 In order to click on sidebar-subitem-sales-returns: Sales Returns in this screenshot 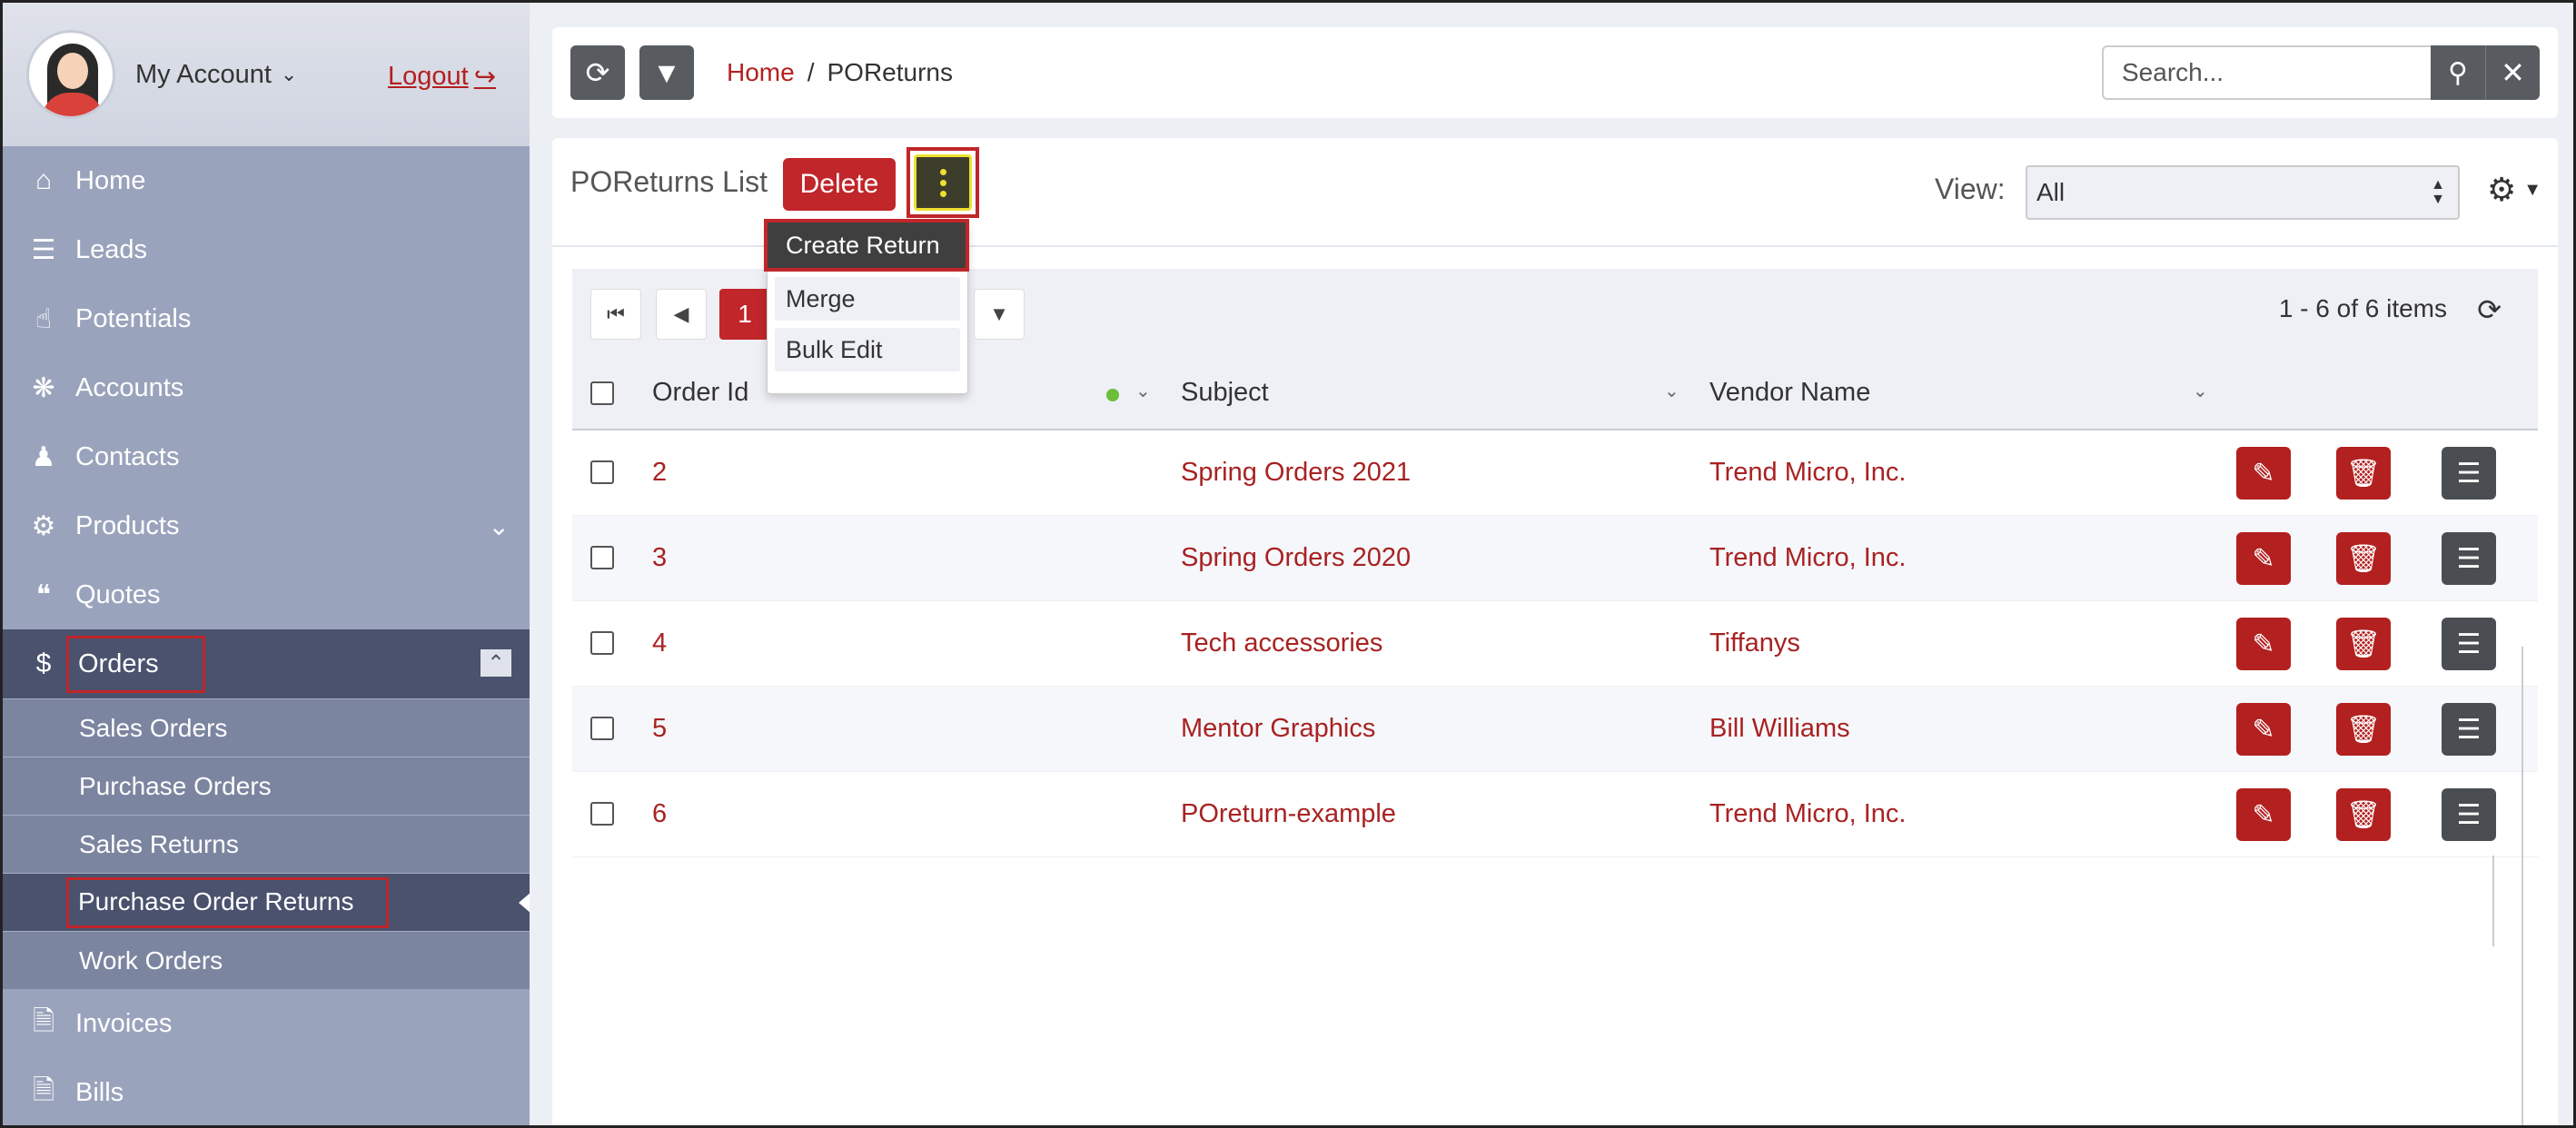, I will do `click(266, 844)`.